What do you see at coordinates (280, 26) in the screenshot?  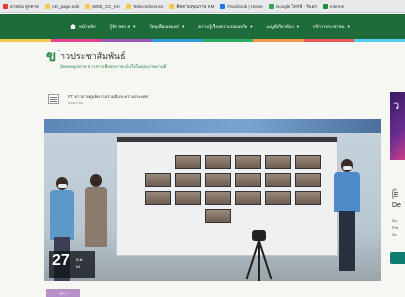 I see `nav-item-label: เมนูที่เกี่ยวข้อง` at bounding box center [280, 26].